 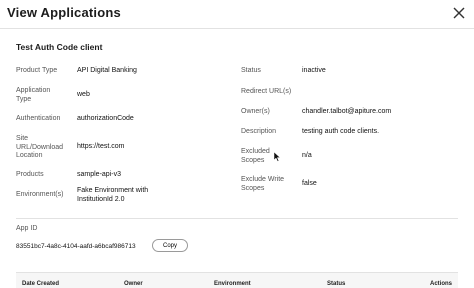 What do you see at coordinates (59, 47) in the screenshot?
I see `application-name: Test Auth Code client` at bounding box center [59, 47].